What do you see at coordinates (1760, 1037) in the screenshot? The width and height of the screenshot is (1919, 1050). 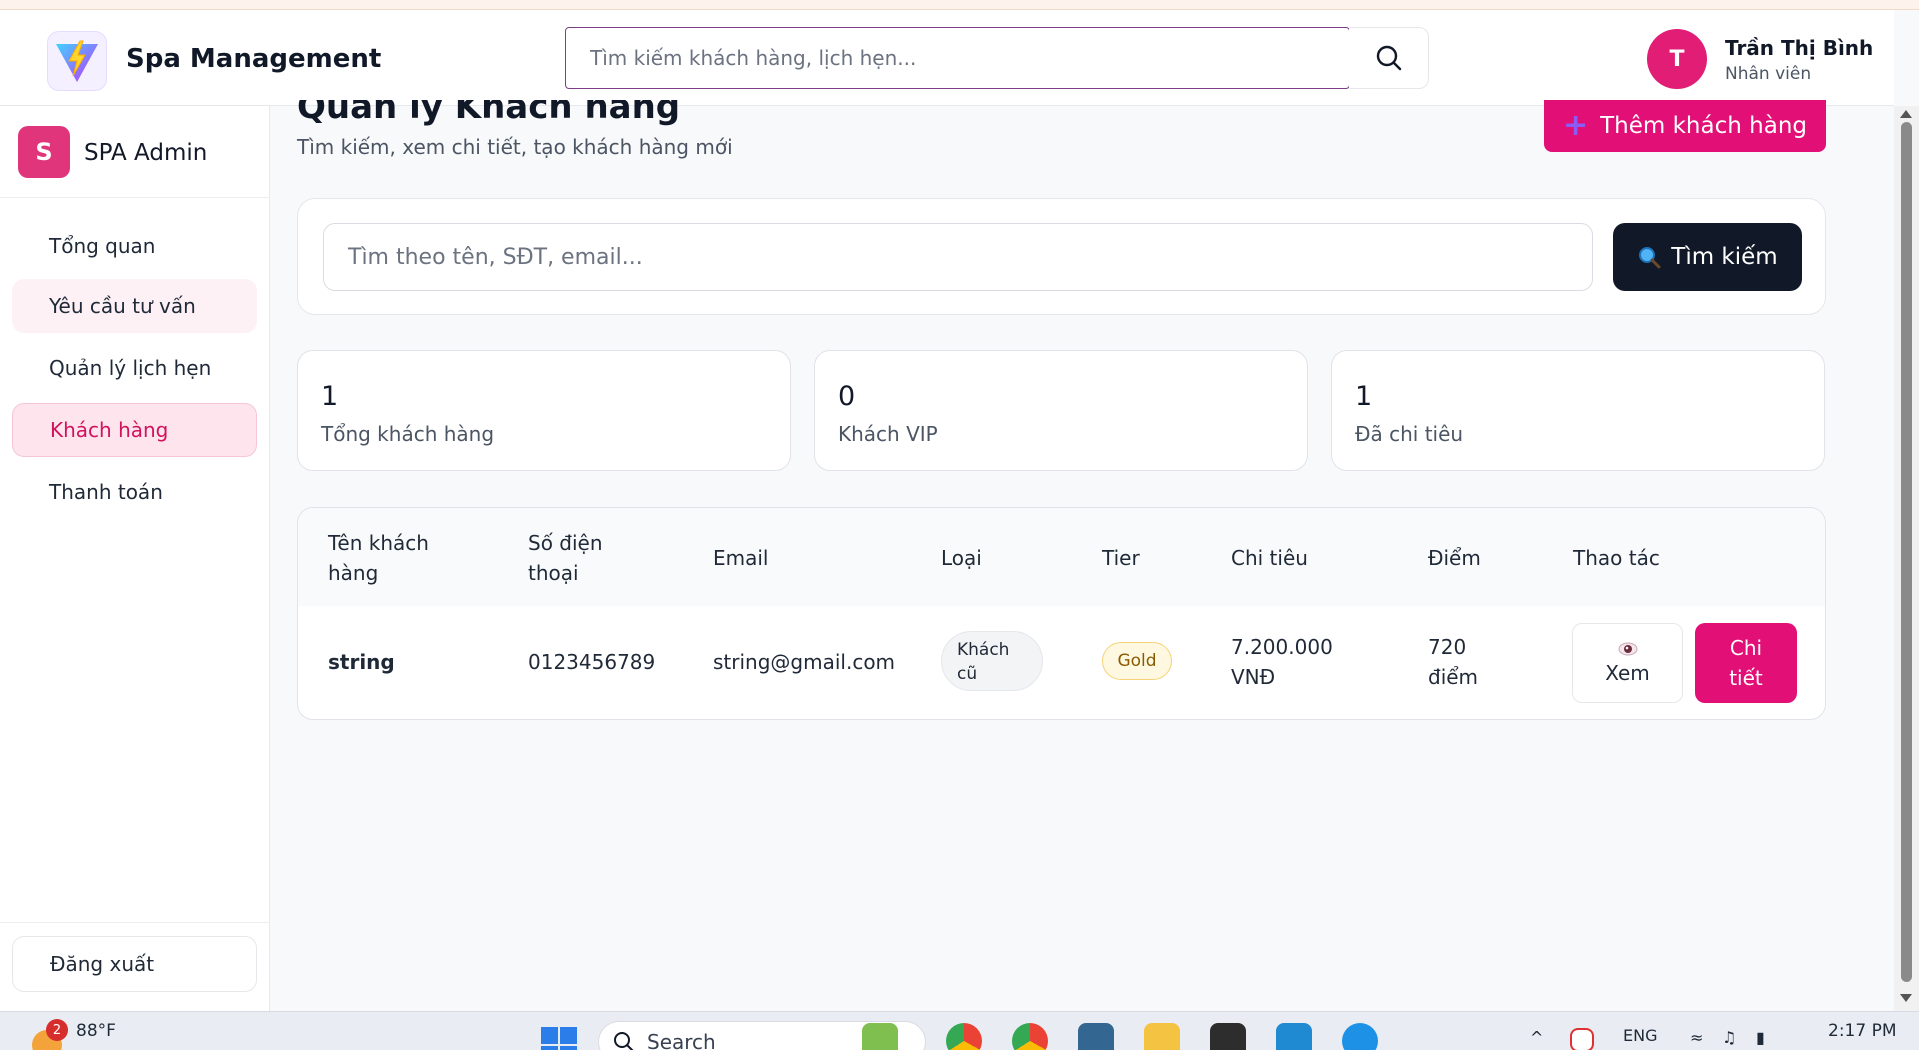 I see `battery-icon: ▮` at bounding box center [1760, 1037].